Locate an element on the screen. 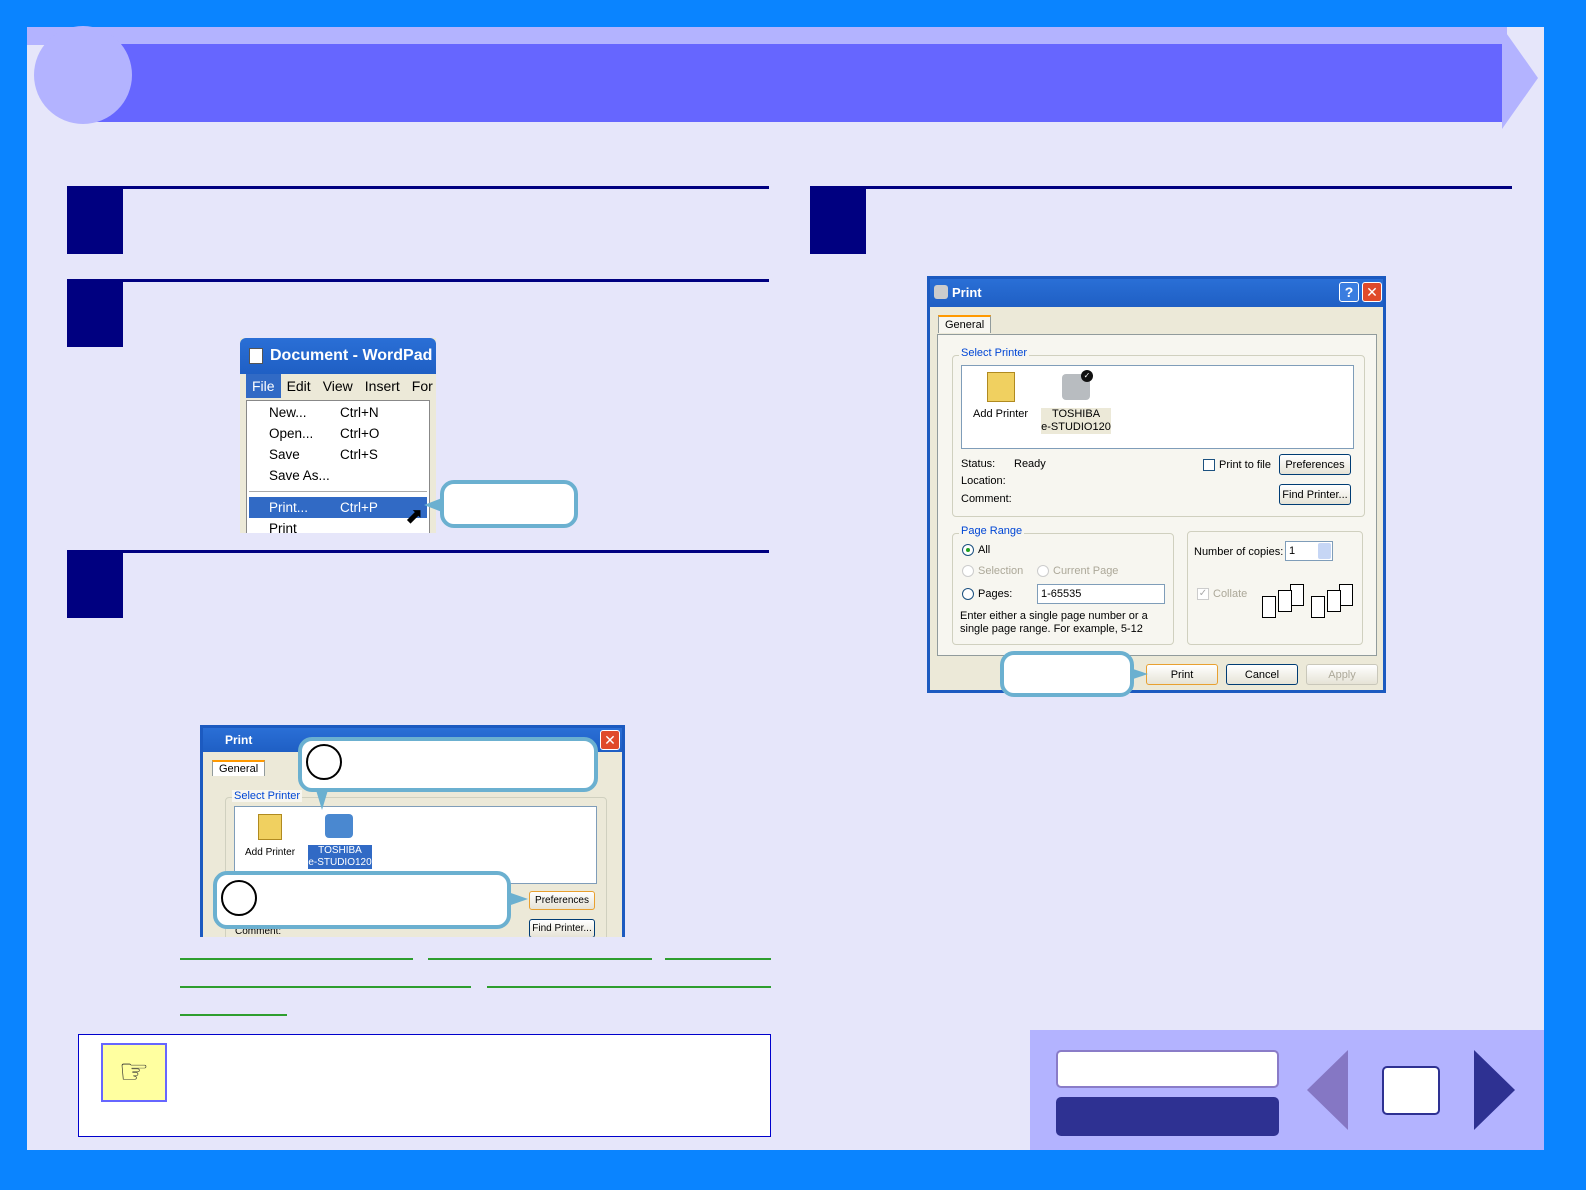  help-icon: ? is located at coordinates (1349, 292).